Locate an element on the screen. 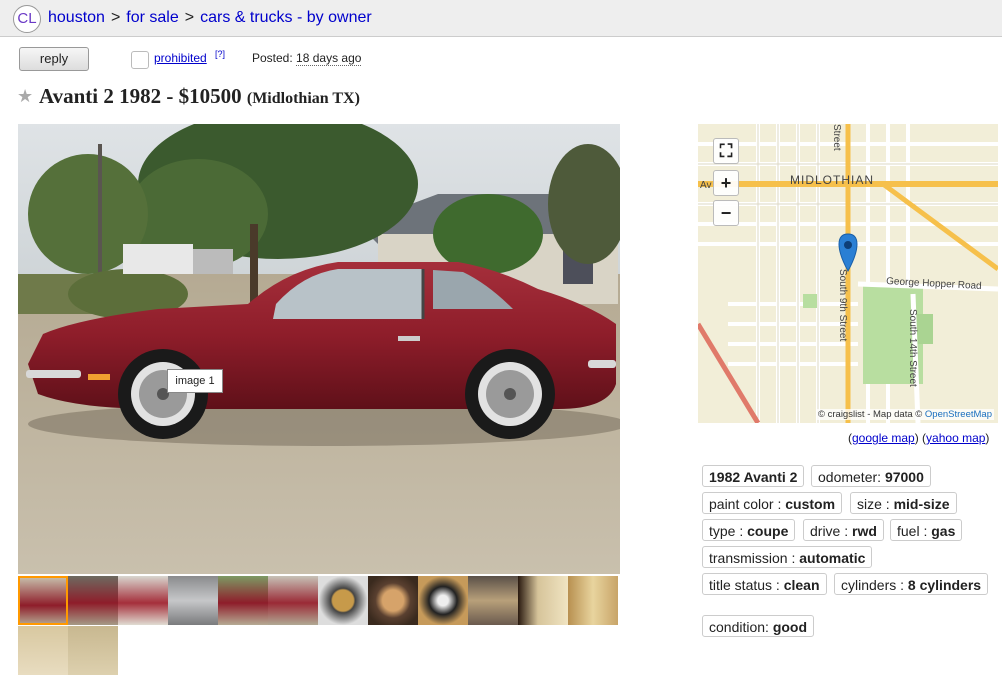 This screenshot has width=1002, height=675. prohibited-help-link: [?] is located at coordinates (220, 54).